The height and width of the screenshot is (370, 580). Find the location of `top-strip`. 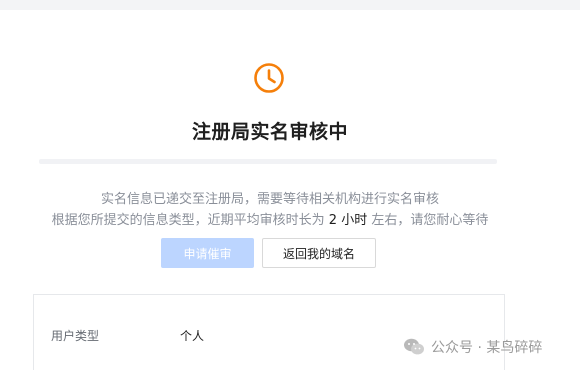

top-strip is located at coordinates (290, 5).